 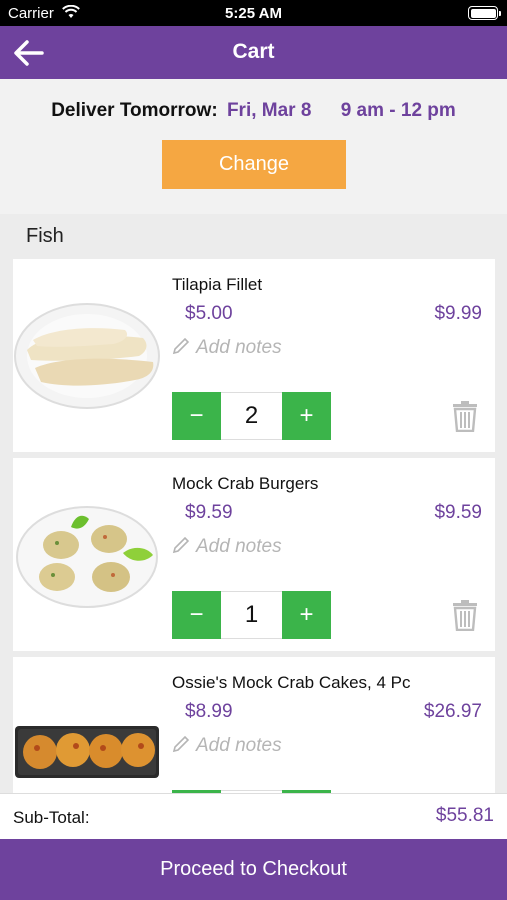 I want to click on item-total-price: $9.59, so click(x=458, y=512).